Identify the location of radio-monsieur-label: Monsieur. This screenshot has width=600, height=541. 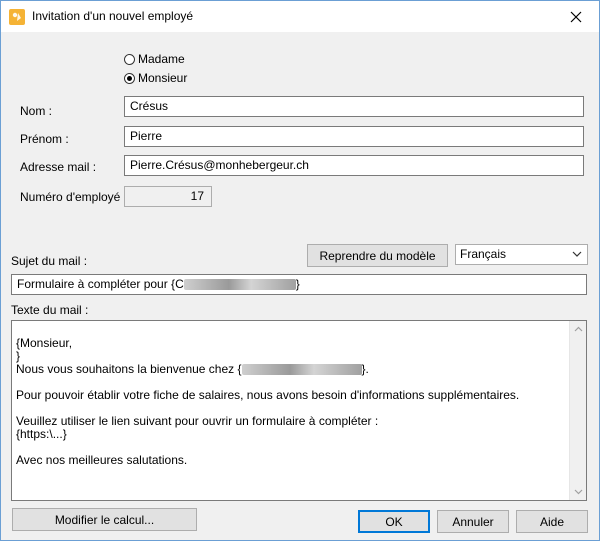
(163, 78).